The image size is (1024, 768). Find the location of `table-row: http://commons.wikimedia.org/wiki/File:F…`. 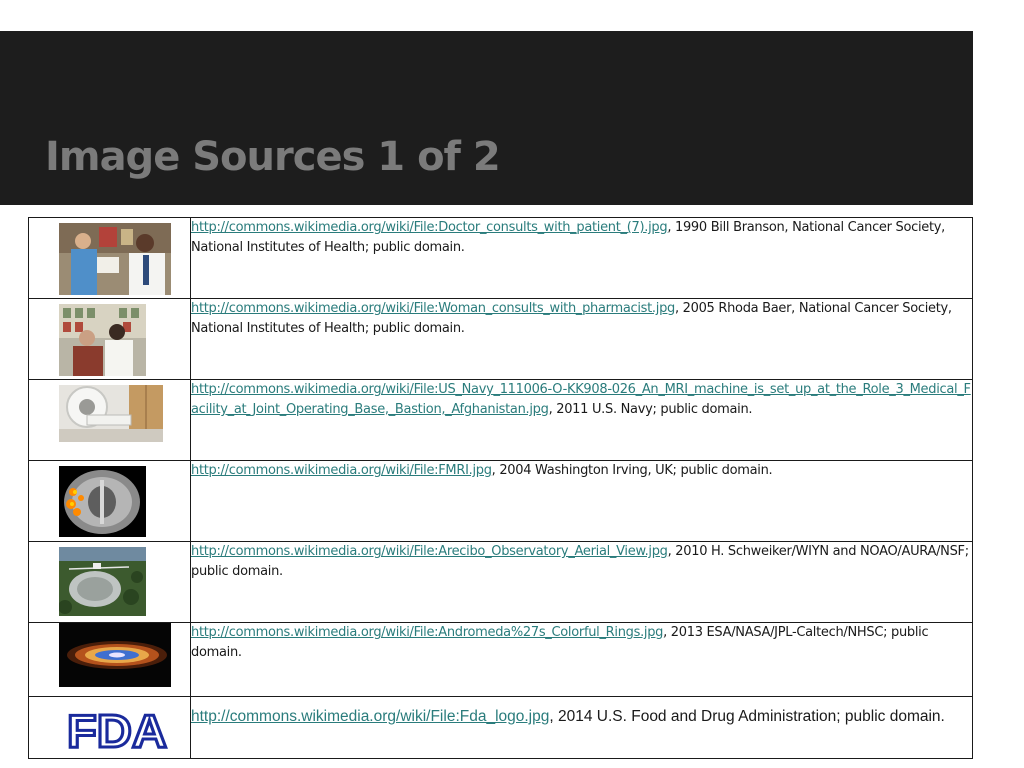

table-row: http://commons.wikimedia.org/wiki/File:F… is located at coordinates (500, 501).